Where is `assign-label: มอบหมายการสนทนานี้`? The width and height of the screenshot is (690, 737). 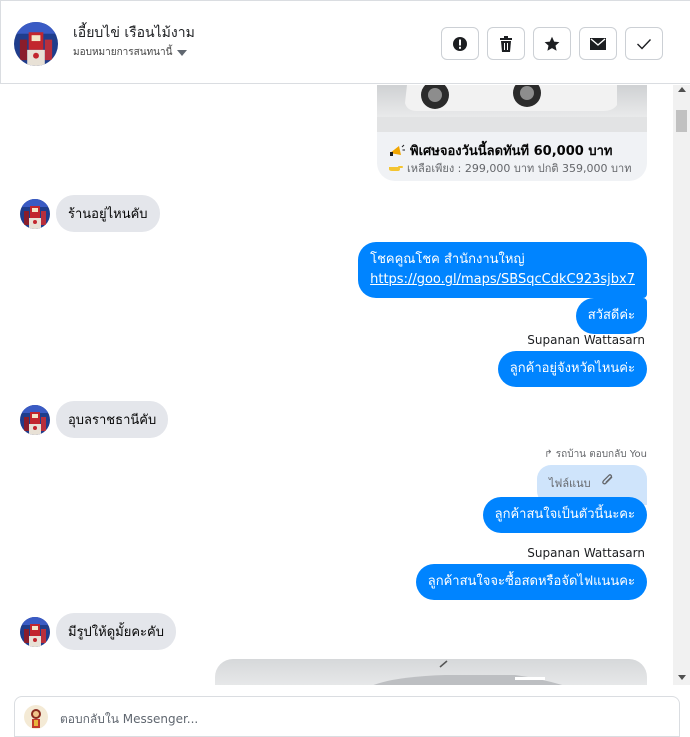 assign-label: มอบหมายการสนทนานี้ is located at coordinates (123, 52).